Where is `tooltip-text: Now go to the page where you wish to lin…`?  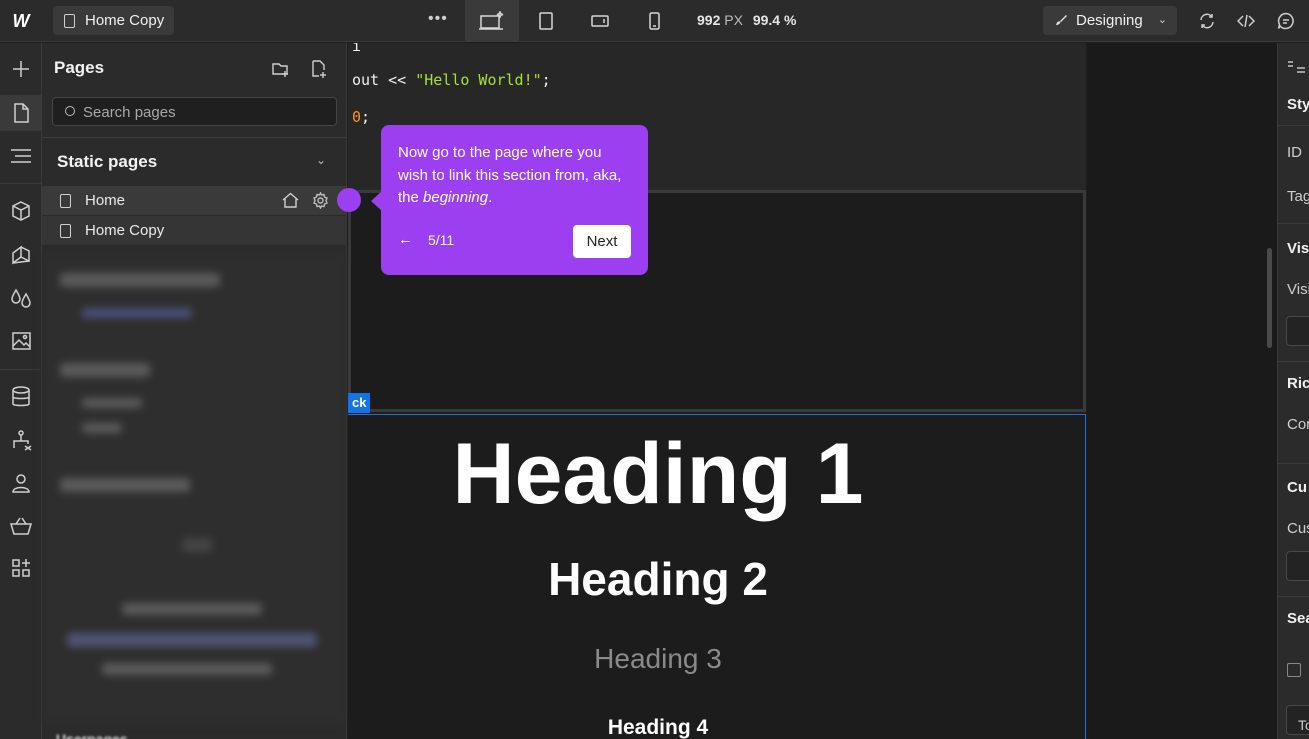
tooltip-text: Now go to the page where you wish to lin… is located at coordinates (510, 175).